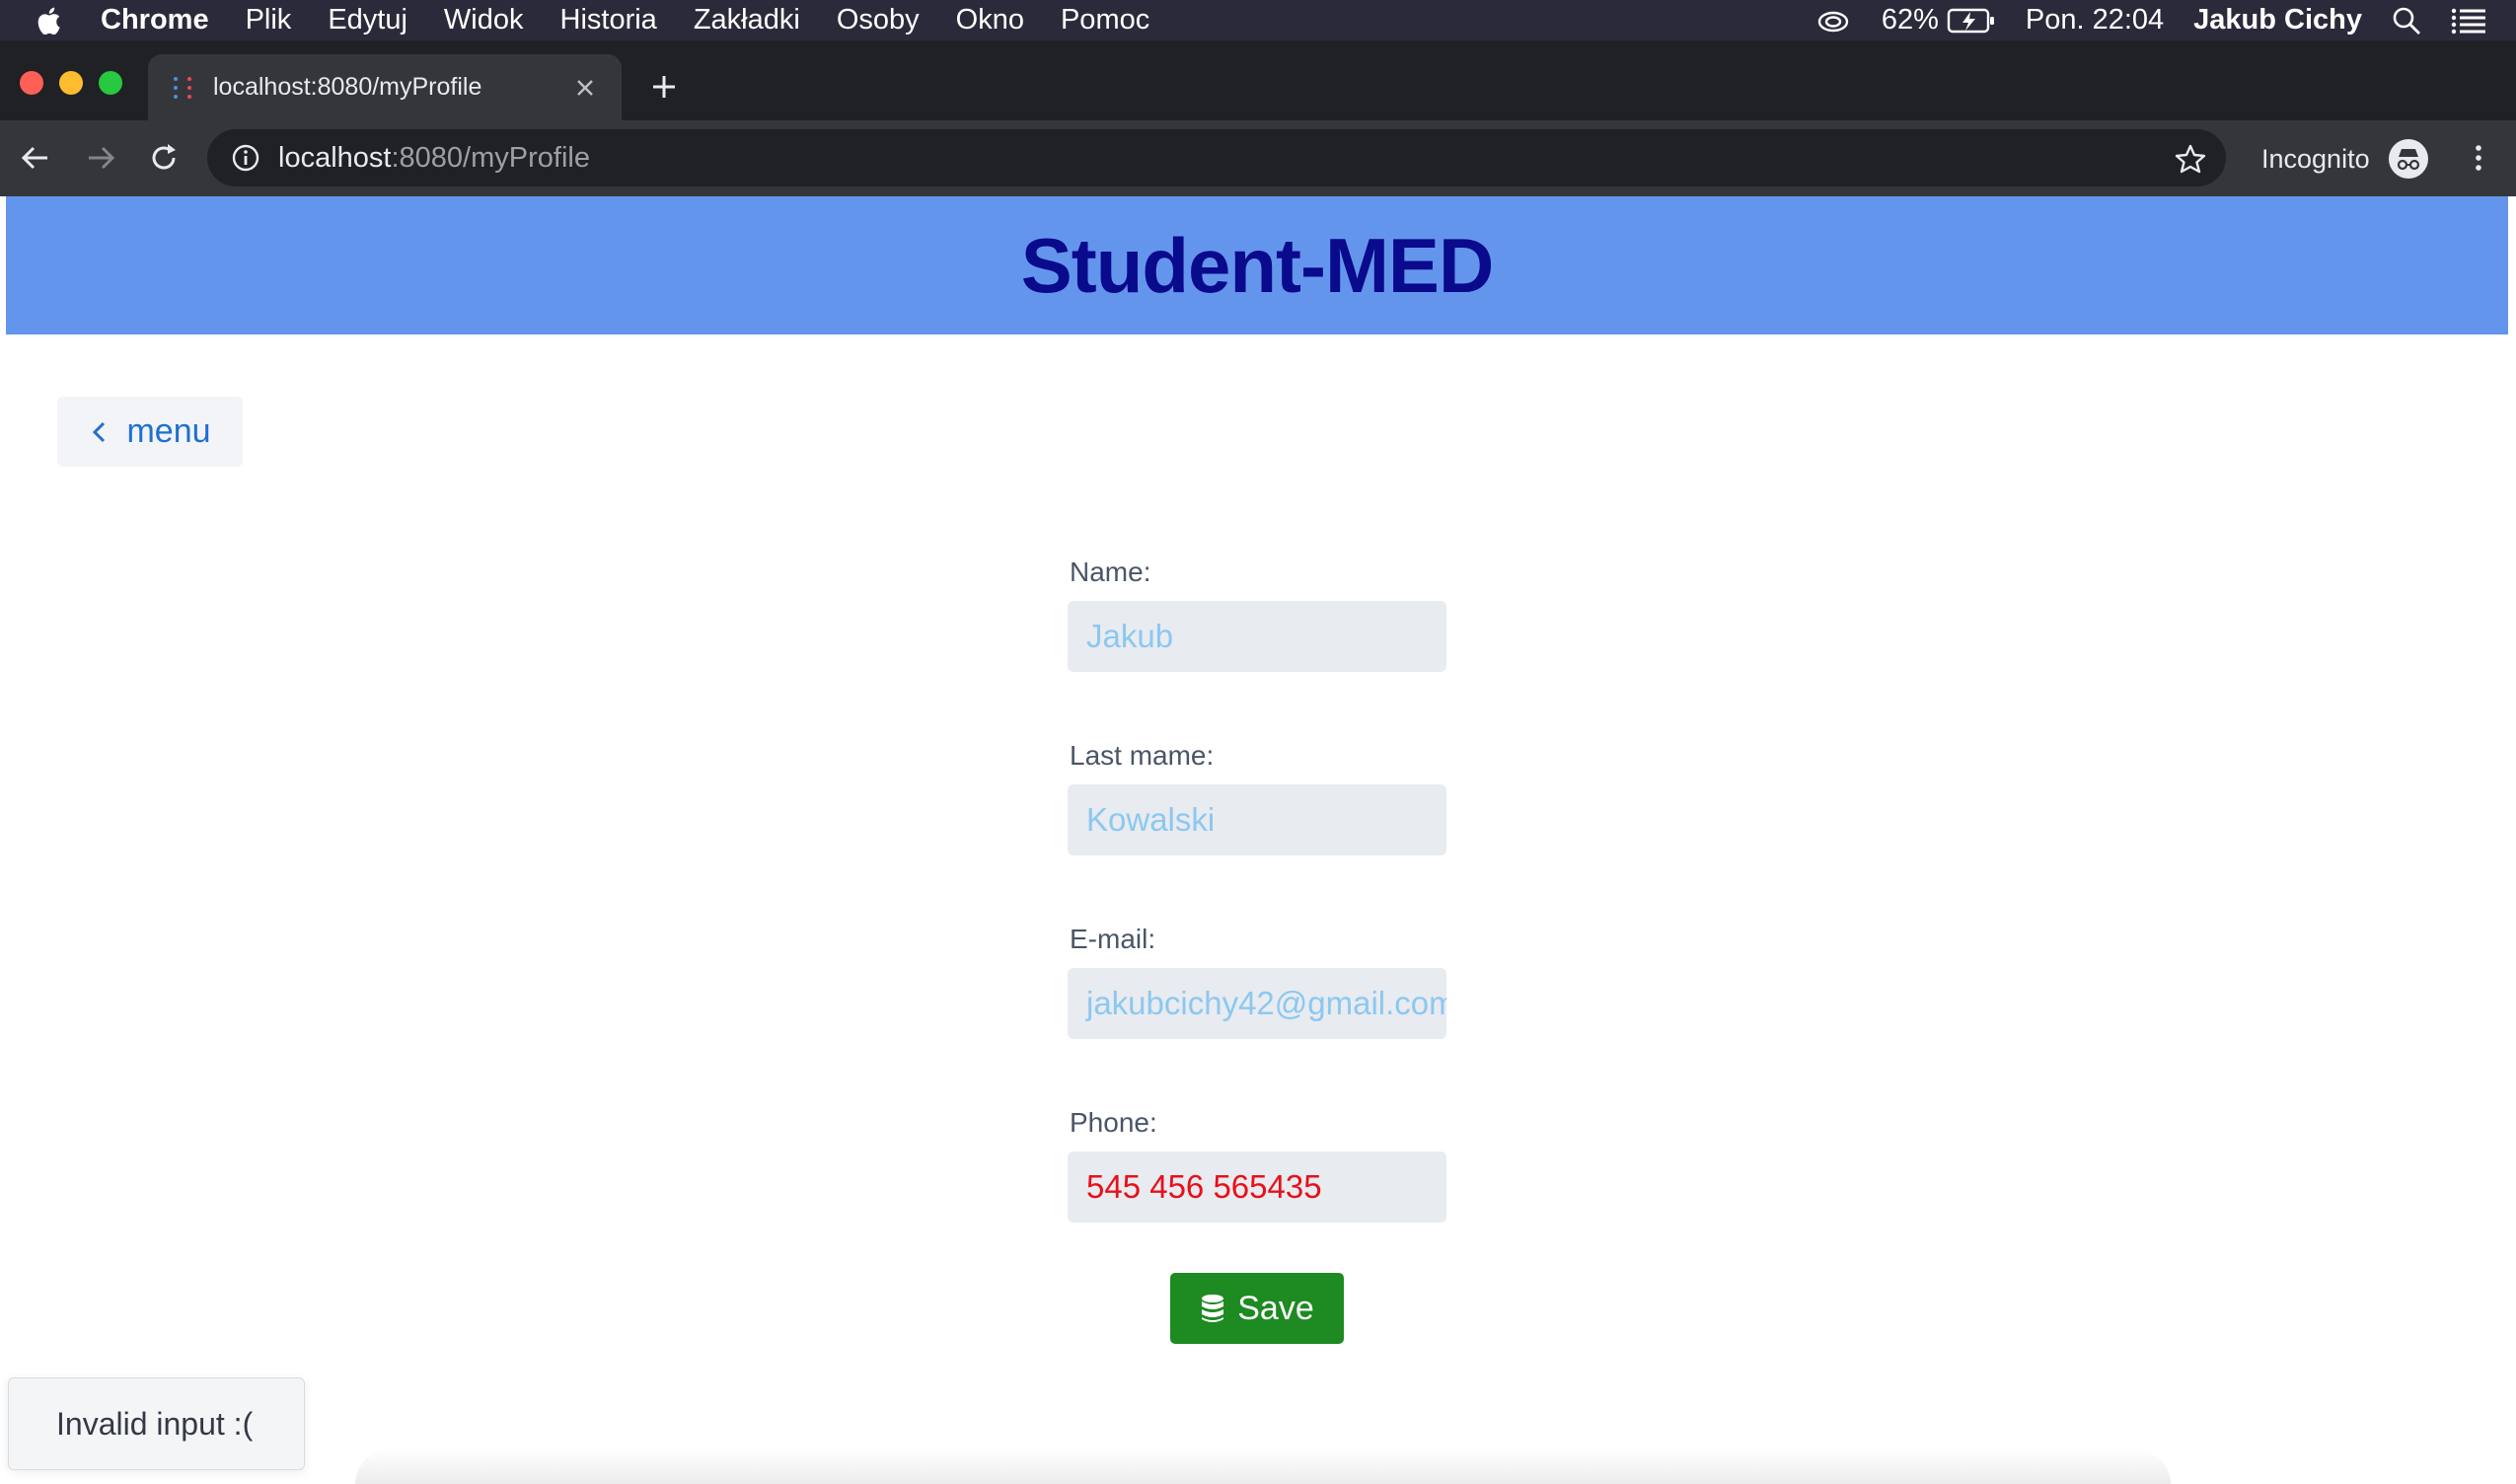  What do you see at coordinates (2277, 20) in the screenshot?
I see `menubar-user: Jakub Cichy` at bounding box center [2277, 20].